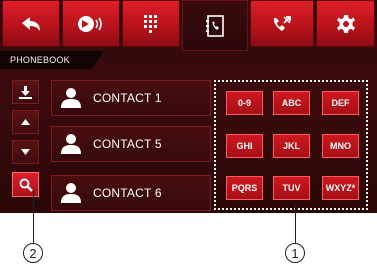 The width and height of the screenshot is (377, 267). What do you see at coordinates (33, 217) in the screenshot?
I see `callout-leader-search` at bounding box center [33, 217].